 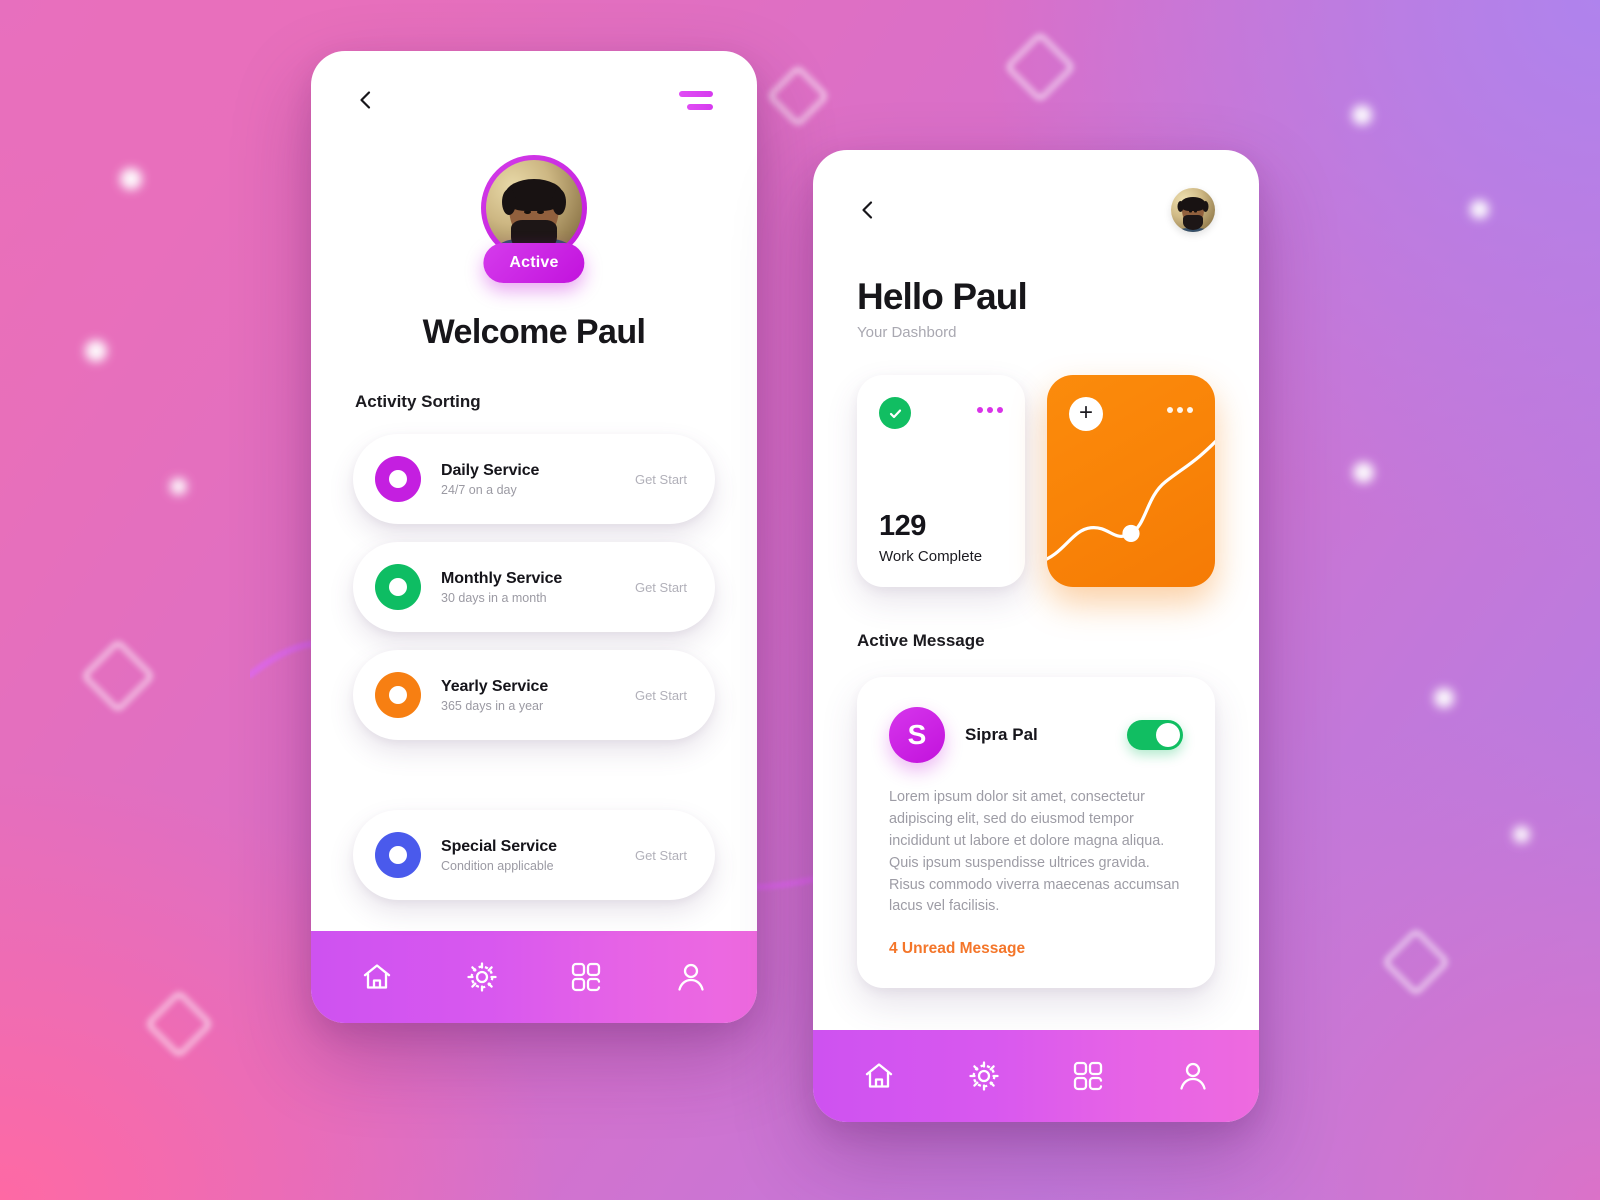 What do you see at coordinates (1036, 191) in the screenshot?
I see `right-topbar` at bounding box center [1036, 191].